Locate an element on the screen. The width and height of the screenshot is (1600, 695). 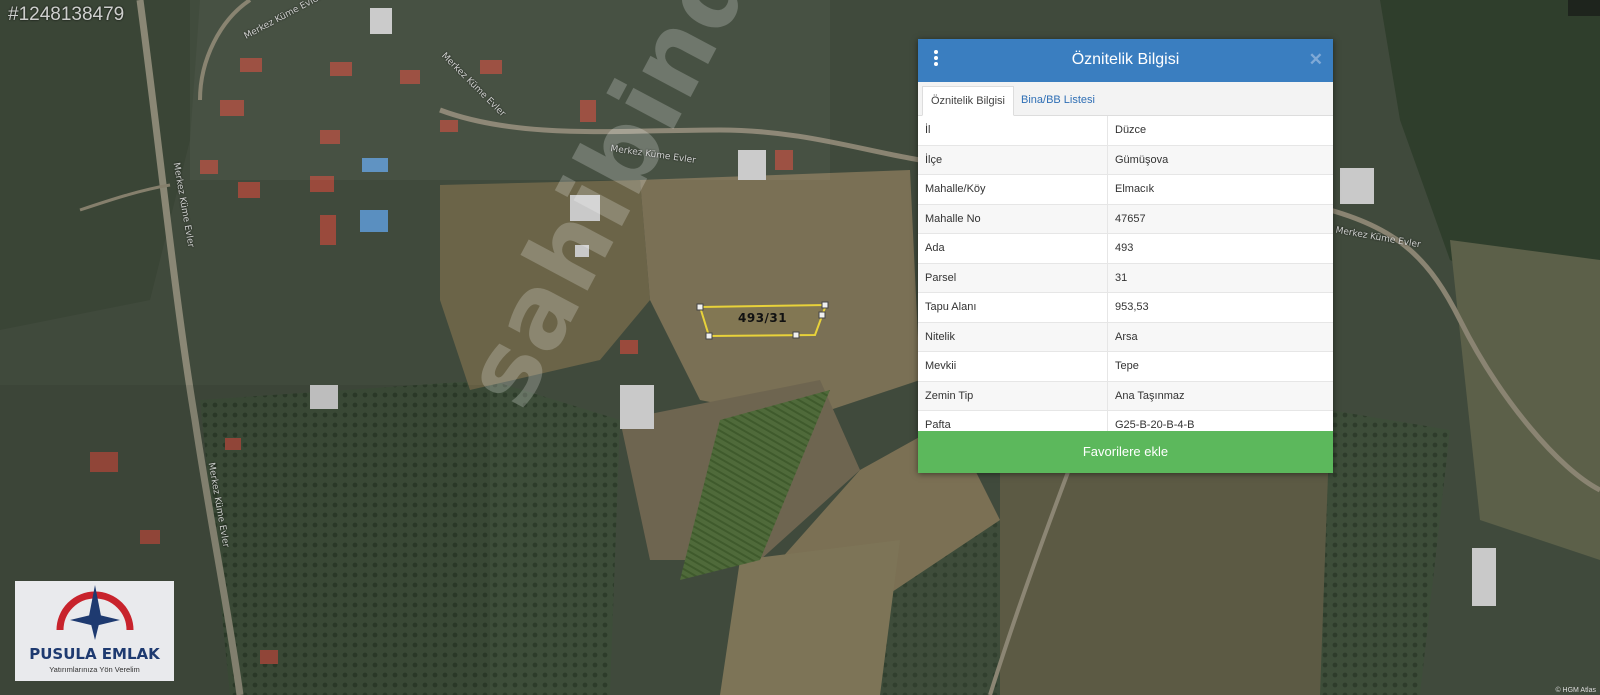
attr-value: 953,53 is located at coordinates (1132, 307).